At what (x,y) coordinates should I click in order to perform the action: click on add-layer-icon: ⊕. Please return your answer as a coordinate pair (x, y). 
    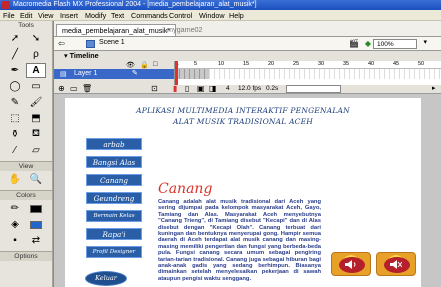
    Looking at the image, I should click on (61, 89).